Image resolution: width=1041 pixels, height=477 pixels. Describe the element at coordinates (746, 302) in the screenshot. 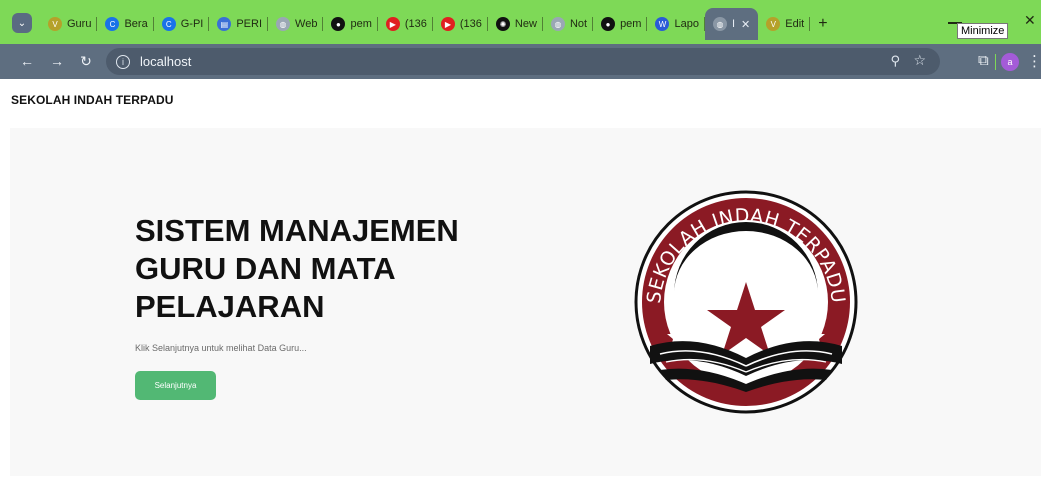

I see `school-logo: SEKOLAH INDAH TERPADU` at that location.